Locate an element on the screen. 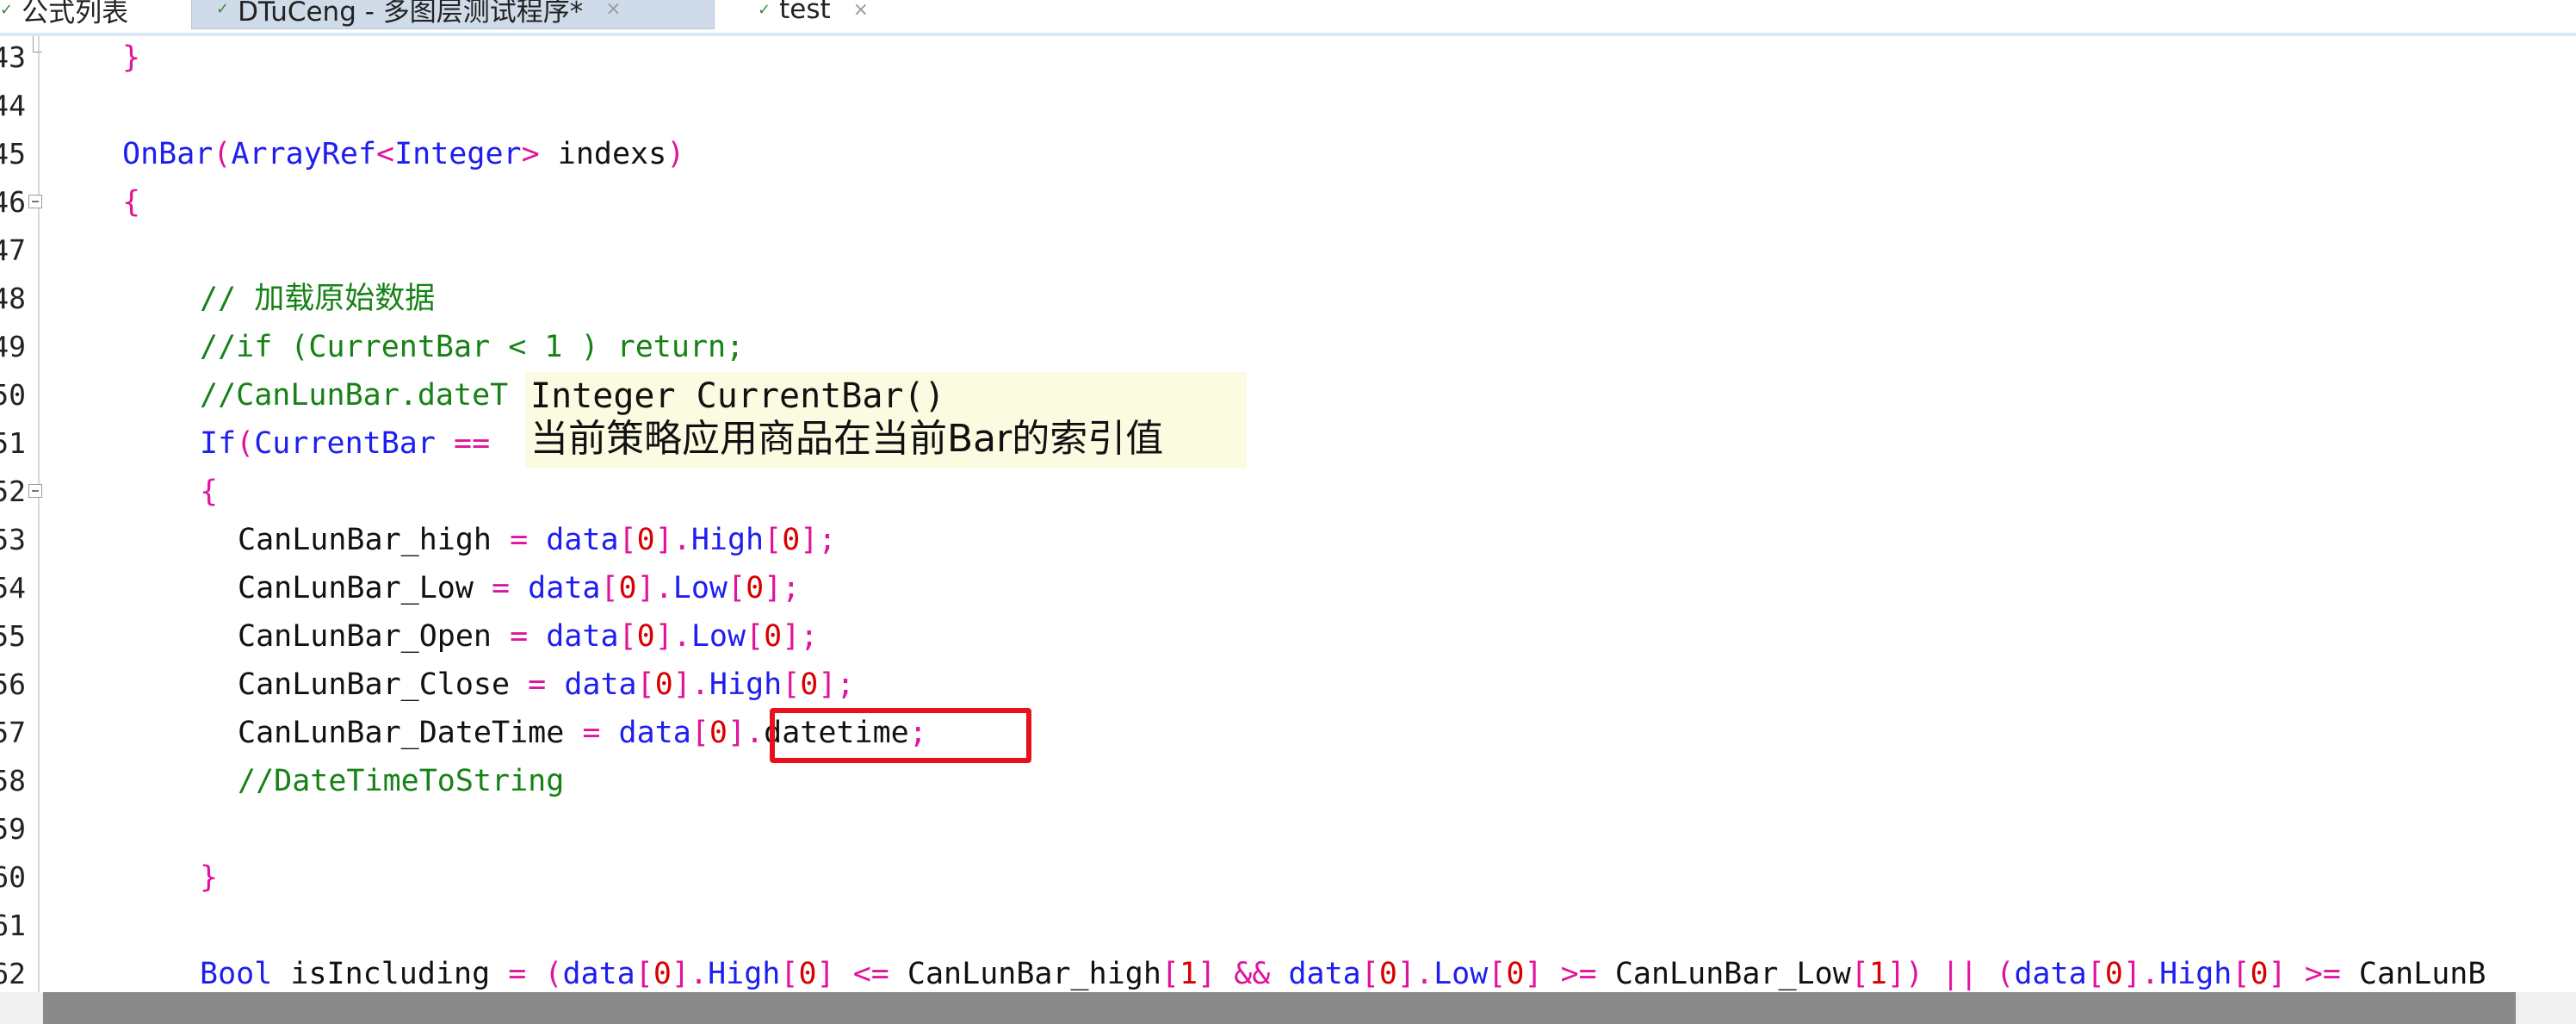  code-token: Bool is located at coordinates (237, 974).